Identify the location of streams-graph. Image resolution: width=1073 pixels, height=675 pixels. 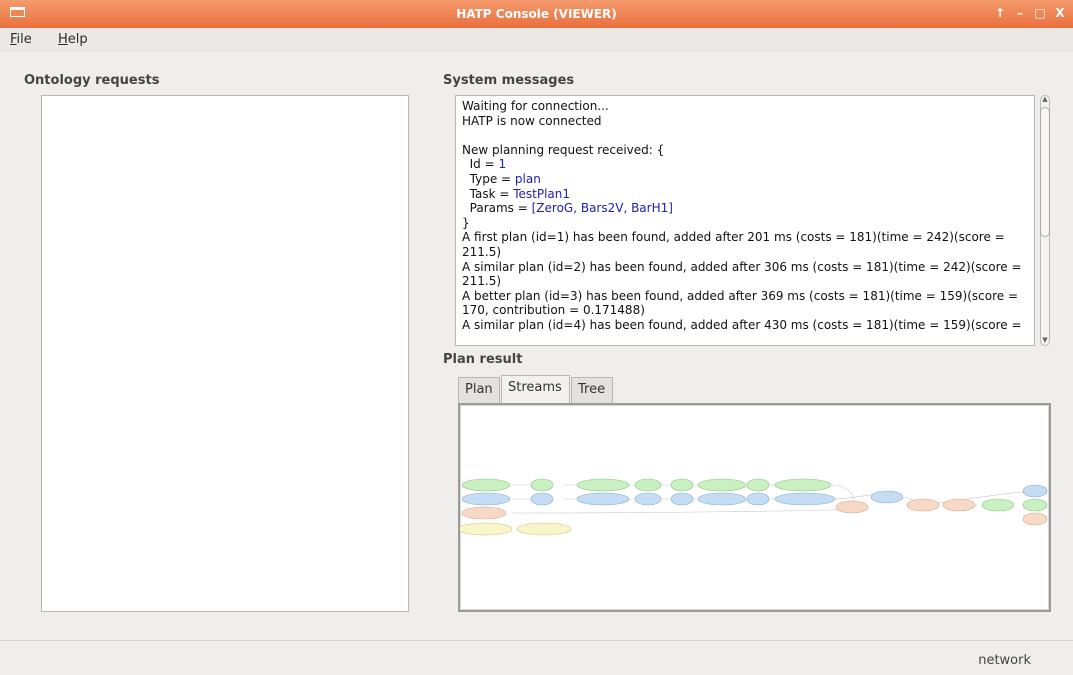
(752, 507).